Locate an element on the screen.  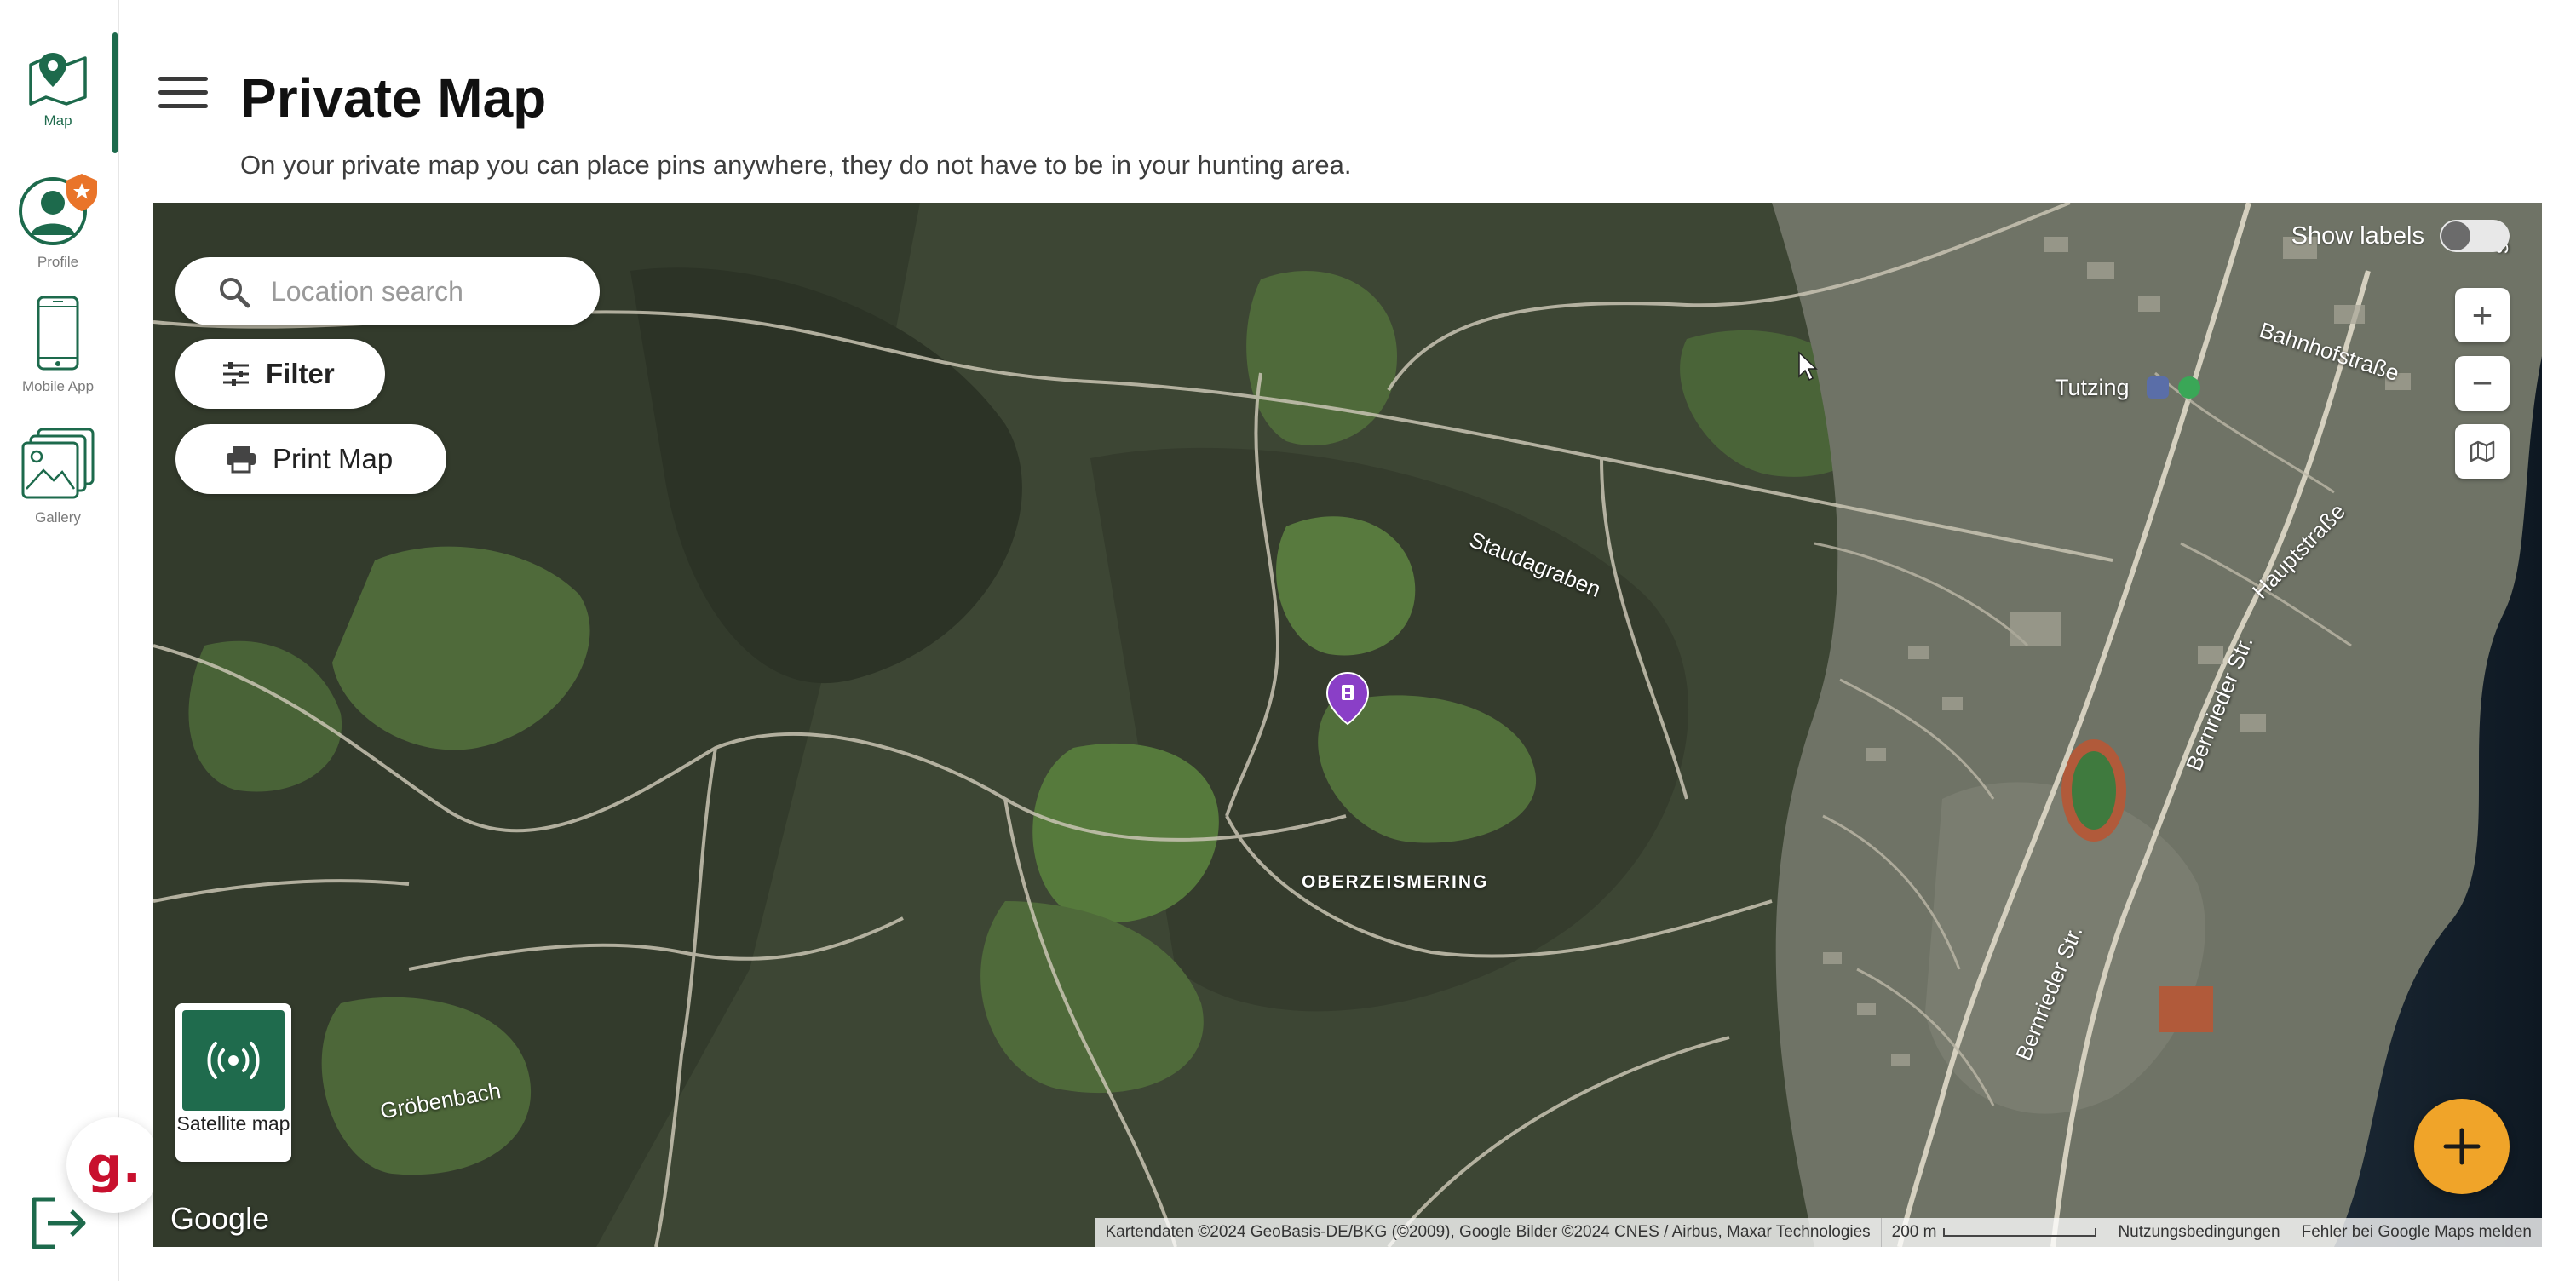
satellite-map-toggle: Satellite map is located at coordinates (233, 1082).